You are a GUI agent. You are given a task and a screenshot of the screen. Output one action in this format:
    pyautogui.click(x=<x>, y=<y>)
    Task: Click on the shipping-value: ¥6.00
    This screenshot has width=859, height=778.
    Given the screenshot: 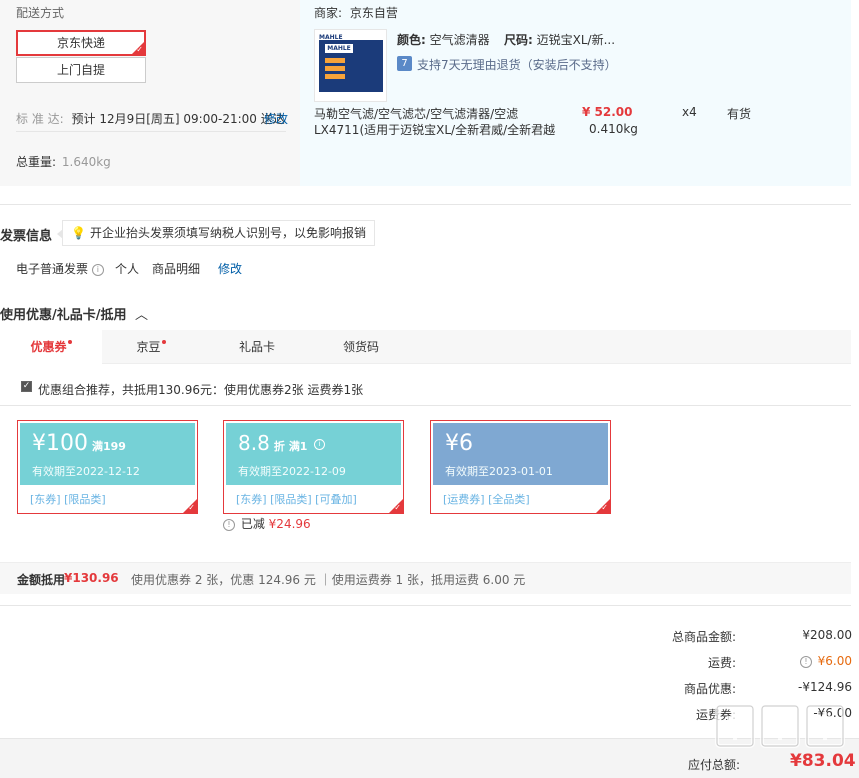 What is the action you would take?
    pyautogui.click(x=834, y=661)
    